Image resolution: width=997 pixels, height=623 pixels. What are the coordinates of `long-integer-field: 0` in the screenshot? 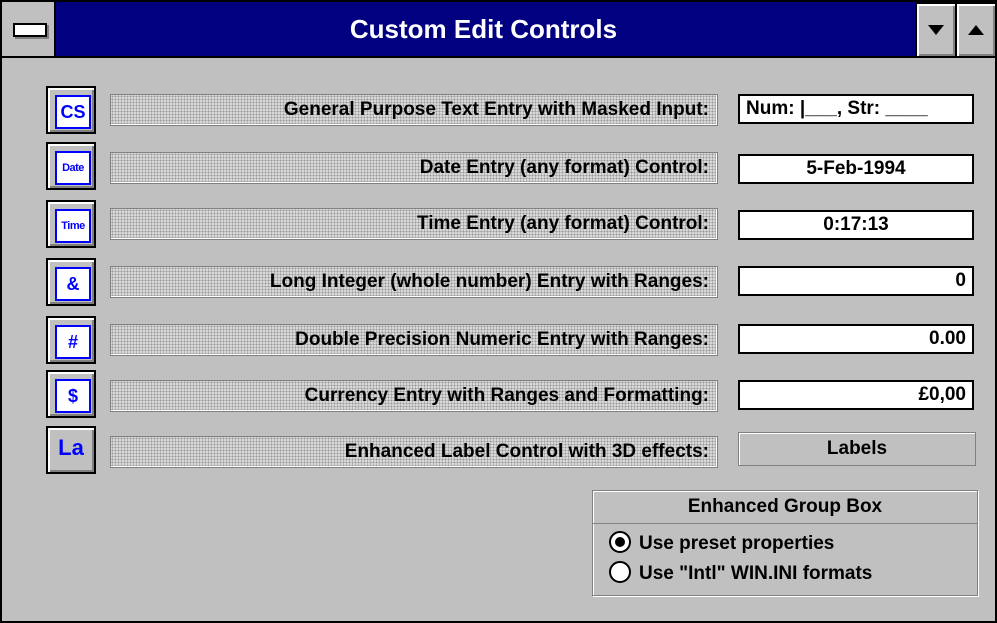 It's located at (856, 281).